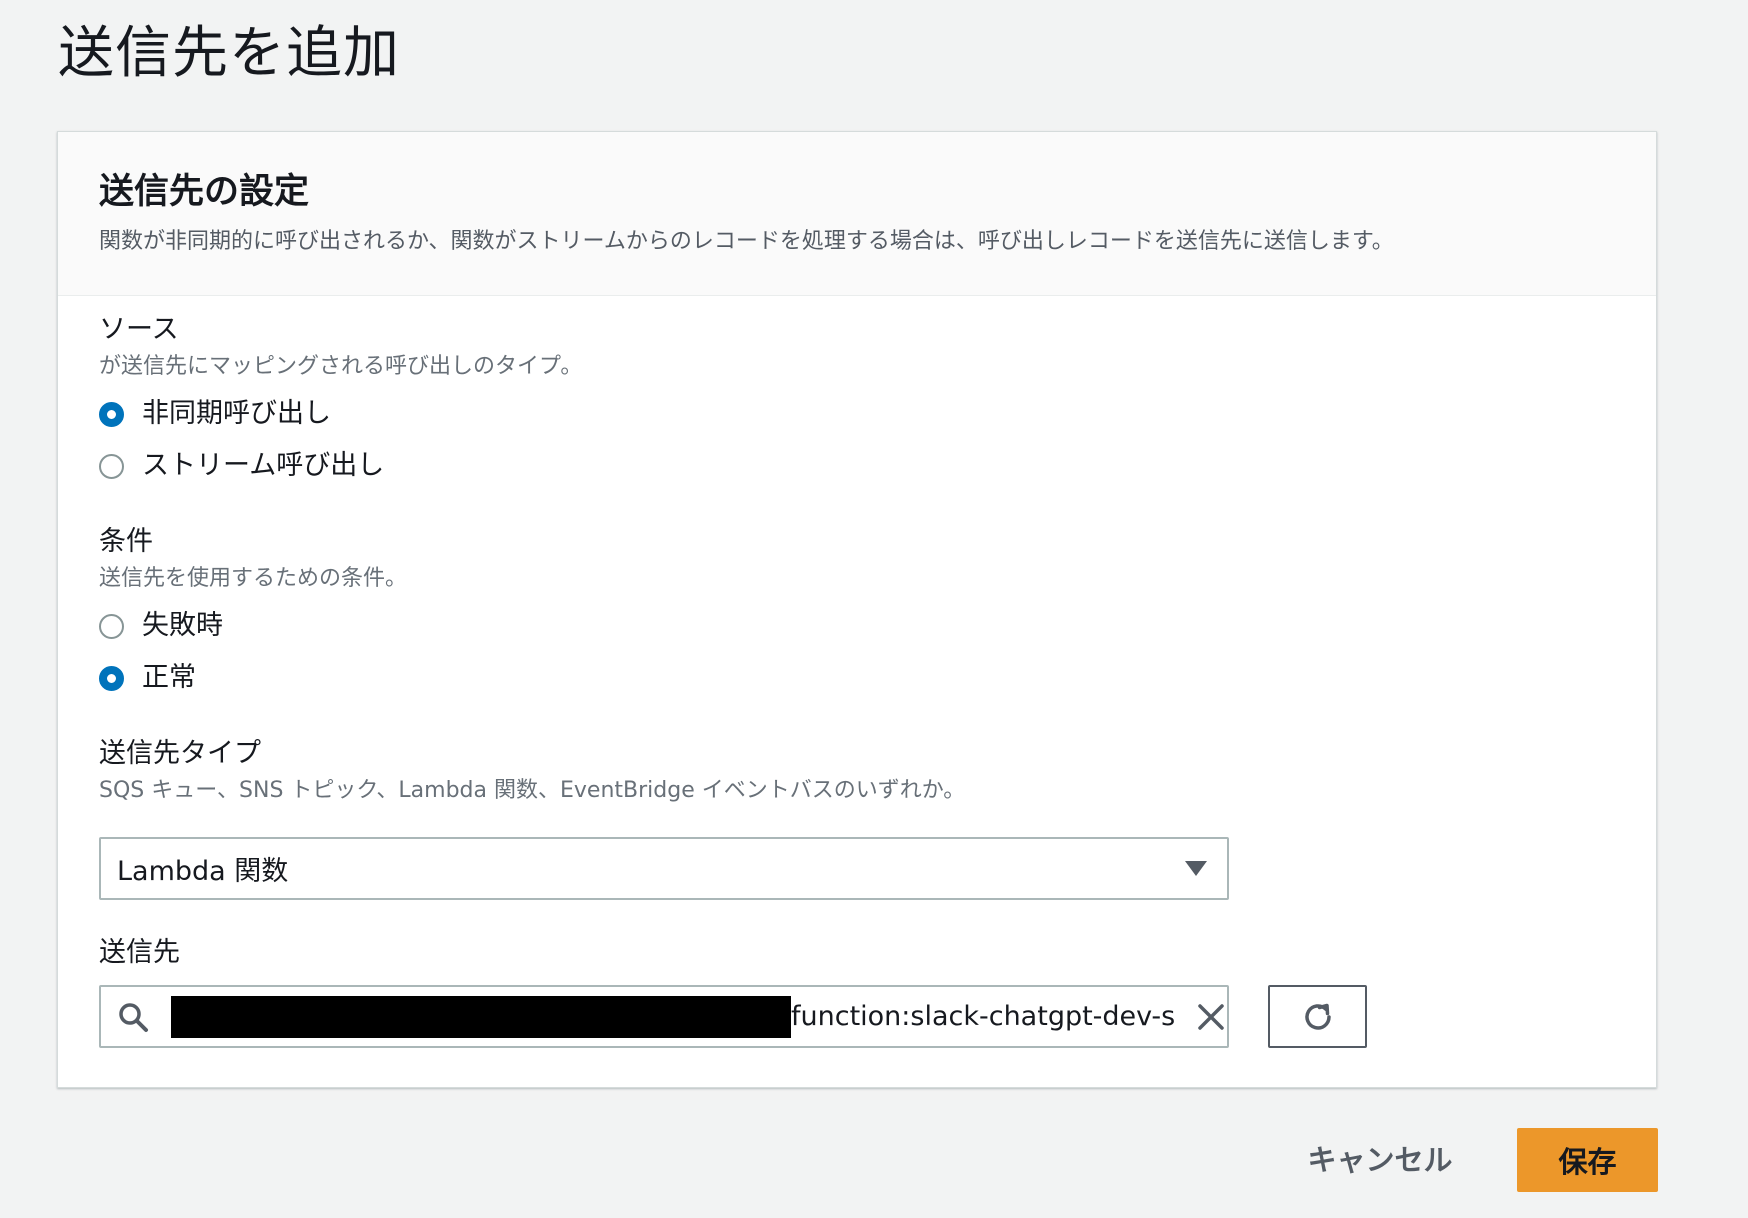 The height and width of the screenshot is (1218, 1748). I want to click on refresh-icon, so click(1317, 1016).